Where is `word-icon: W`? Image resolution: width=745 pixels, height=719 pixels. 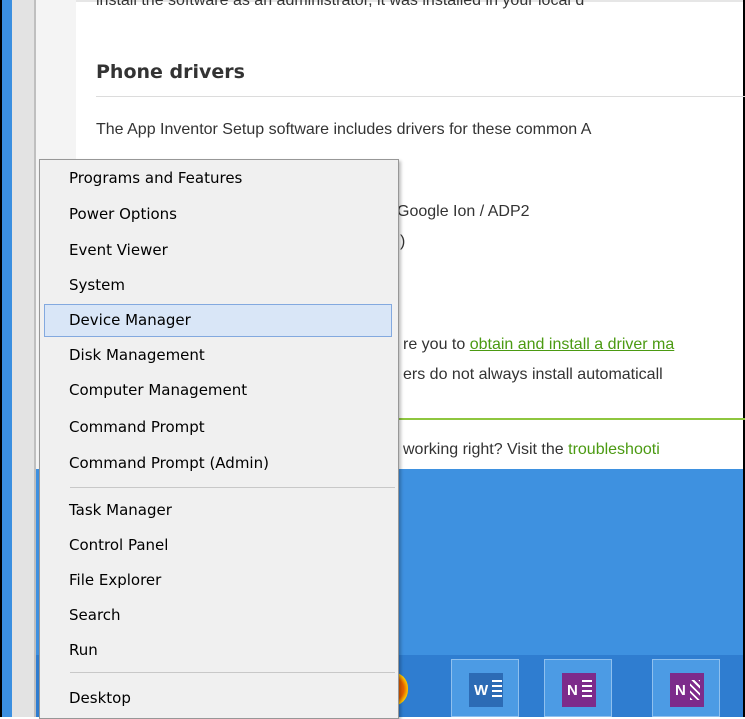 word-icon: W is located at coordinates (486, 690).